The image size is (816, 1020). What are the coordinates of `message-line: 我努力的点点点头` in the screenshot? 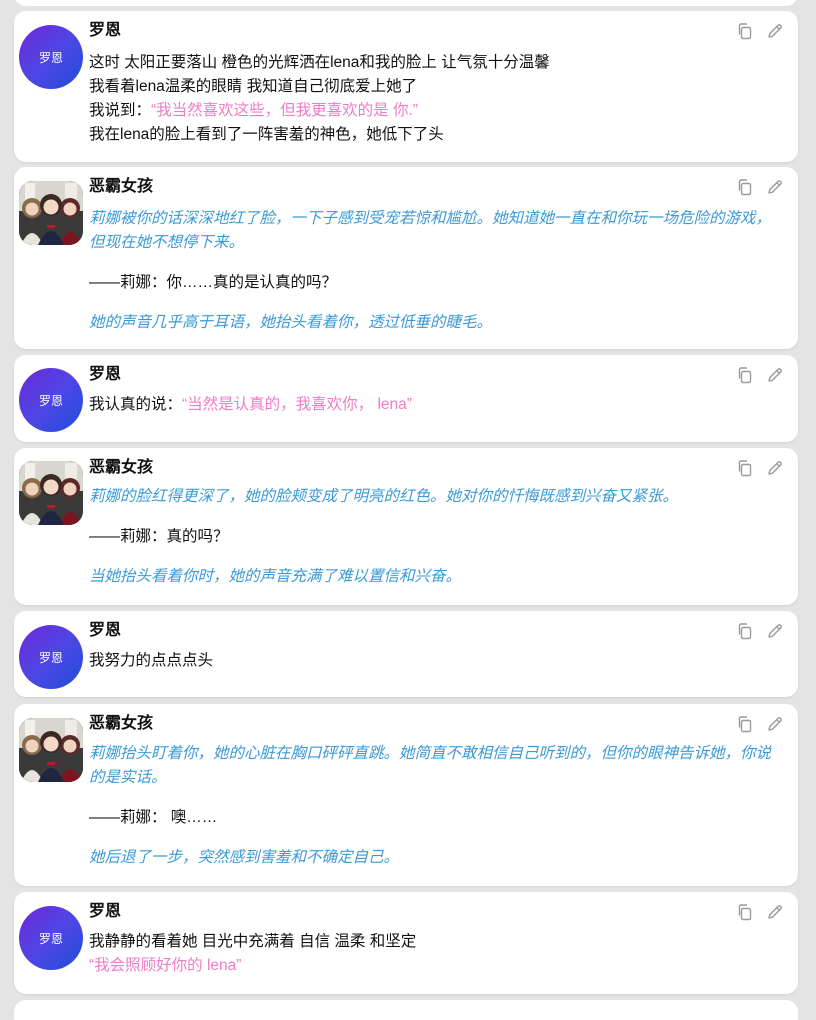 It's located at (151, 660).